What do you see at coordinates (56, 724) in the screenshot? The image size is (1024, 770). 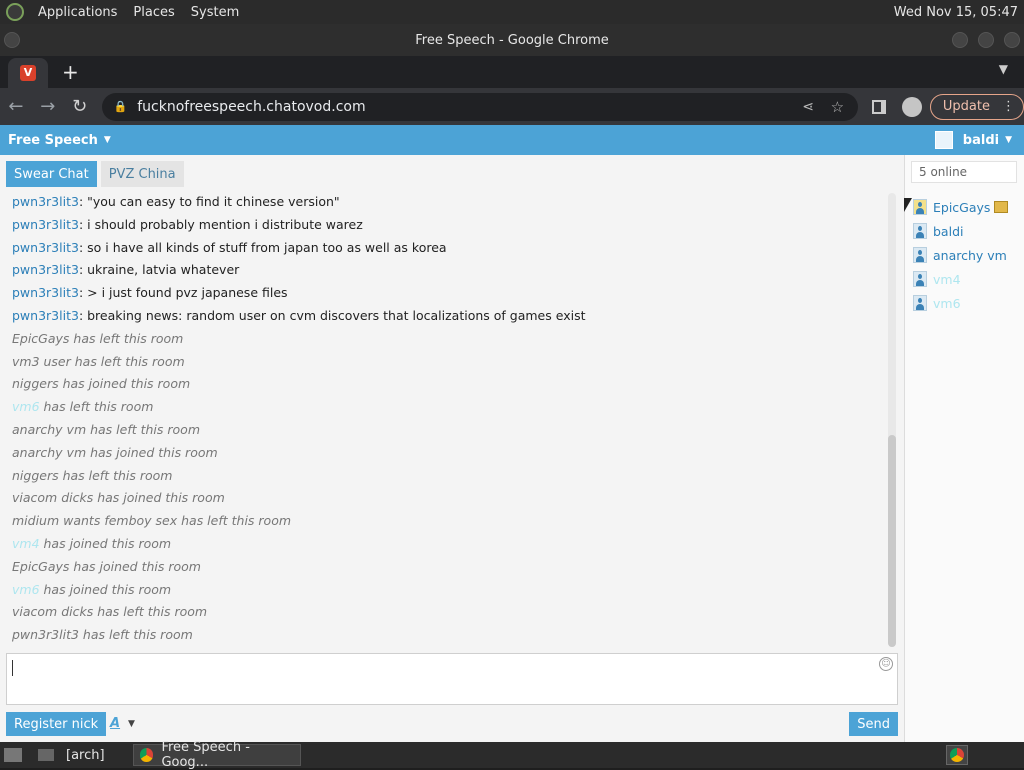 I see `register-nick-button: Register nick` at bounding box center [56, 724].